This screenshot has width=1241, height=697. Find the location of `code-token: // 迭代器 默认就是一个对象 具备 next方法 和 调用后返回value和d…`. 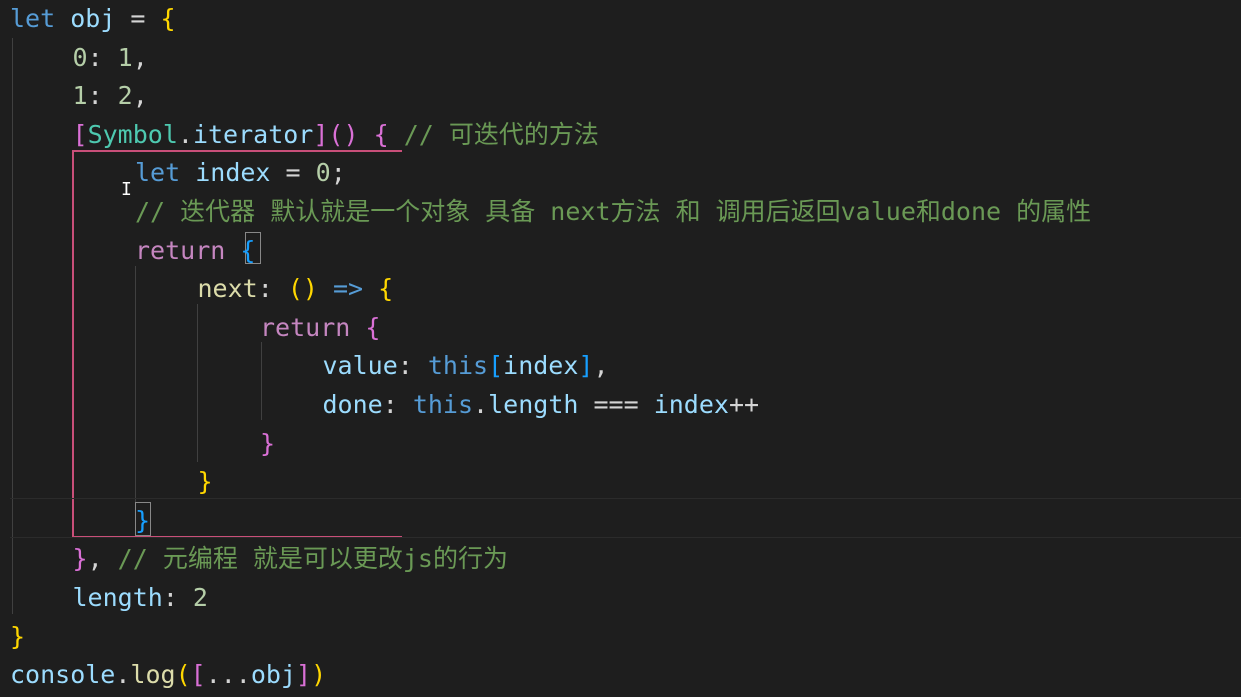

code-token: // 迭代器 默认就是一个对象 具备 next方法 和 调用后返回value和d… is located at coordinates (613, 211).